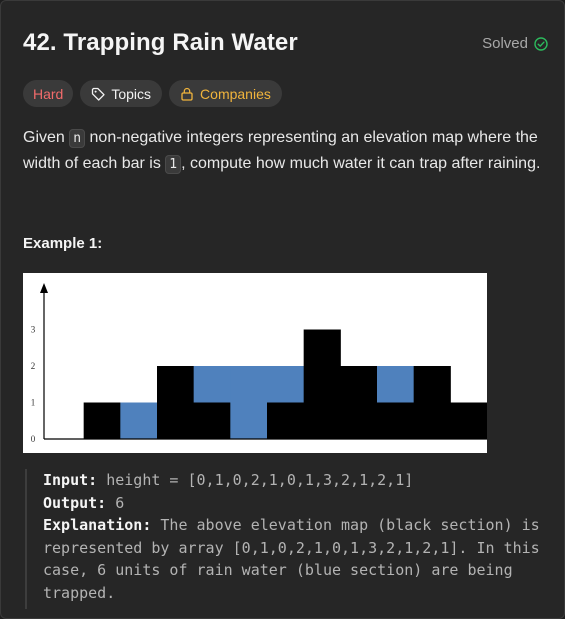 The image size is (565, 619). Describe the element at coordinates (44, 288) in the screenshot. I see `y-axis-arrow` at that location.